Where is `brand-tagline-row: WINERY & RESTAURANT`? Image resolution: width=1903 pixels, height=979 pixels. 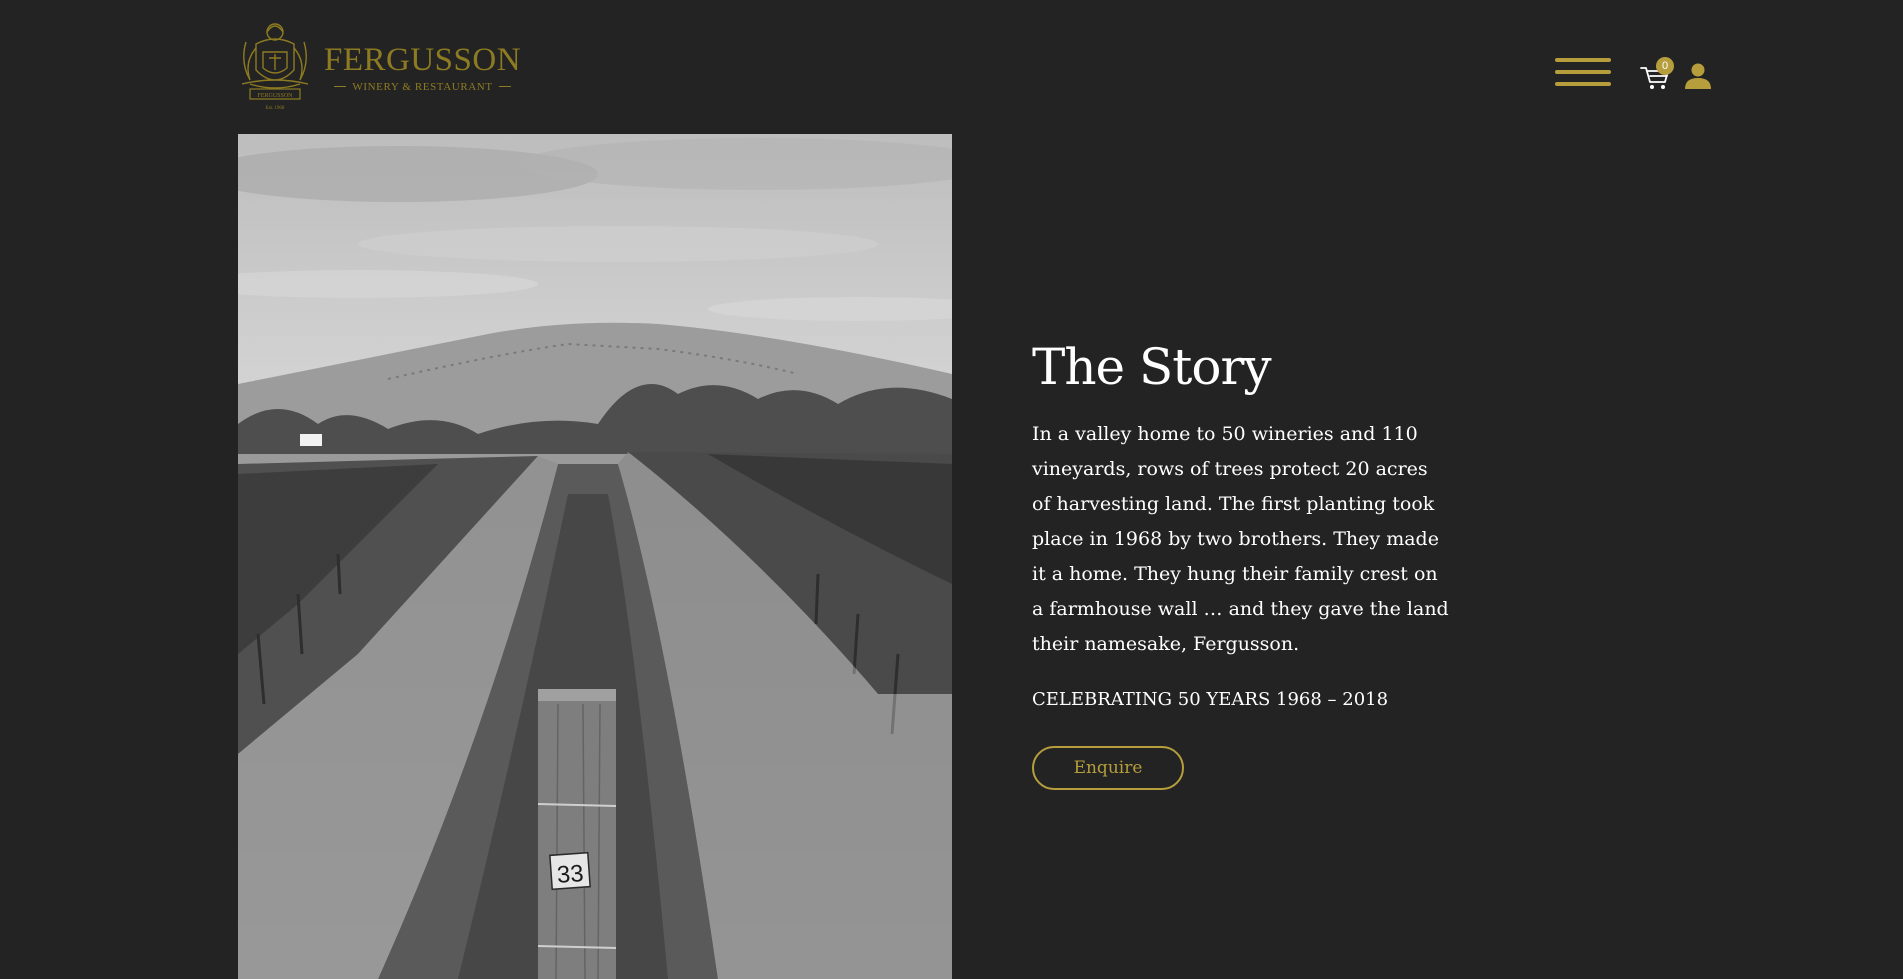 brand-tagline-row: WINERY & RESTAURANT is located at coordinates (422, 86).